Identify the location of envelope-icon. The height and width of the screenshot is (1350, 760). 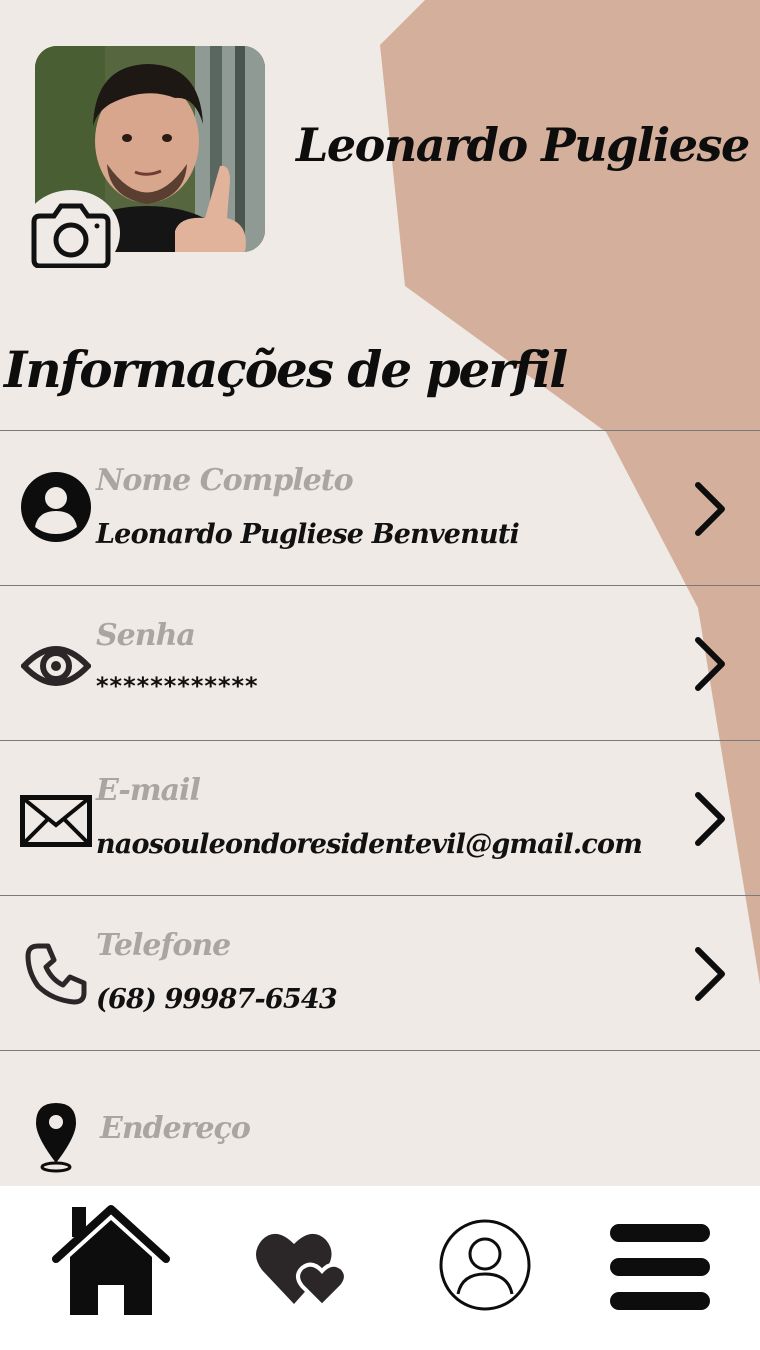
(56, 821).